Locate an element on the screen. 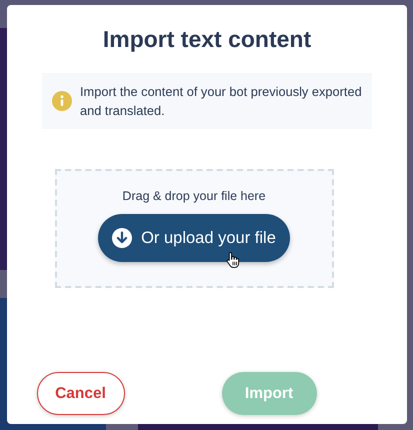 The height and width of the screenshot is (430, 413). hand-cursor-icon is located at coordinates (233, 260).